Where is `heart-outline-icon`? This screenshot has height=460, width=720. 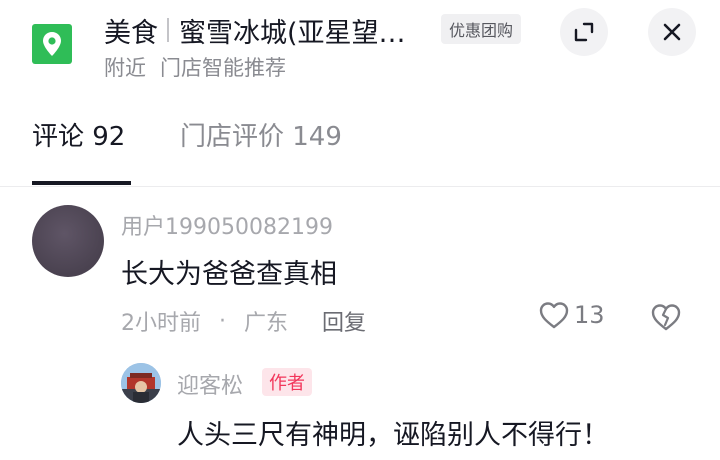
heart-outline-icon is located at coordinates (554, 315).